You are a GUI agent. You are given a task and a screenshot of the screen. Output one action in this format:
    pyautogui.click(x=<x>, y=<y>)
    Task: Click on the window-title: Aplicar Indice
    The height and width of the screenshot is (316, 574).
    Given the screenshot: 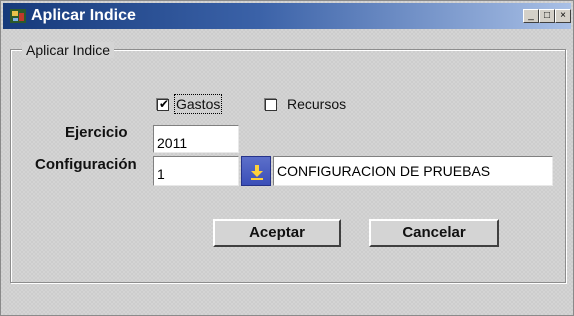 What is the action you would take?
    pyautogui.click(x=83, y=15)
    